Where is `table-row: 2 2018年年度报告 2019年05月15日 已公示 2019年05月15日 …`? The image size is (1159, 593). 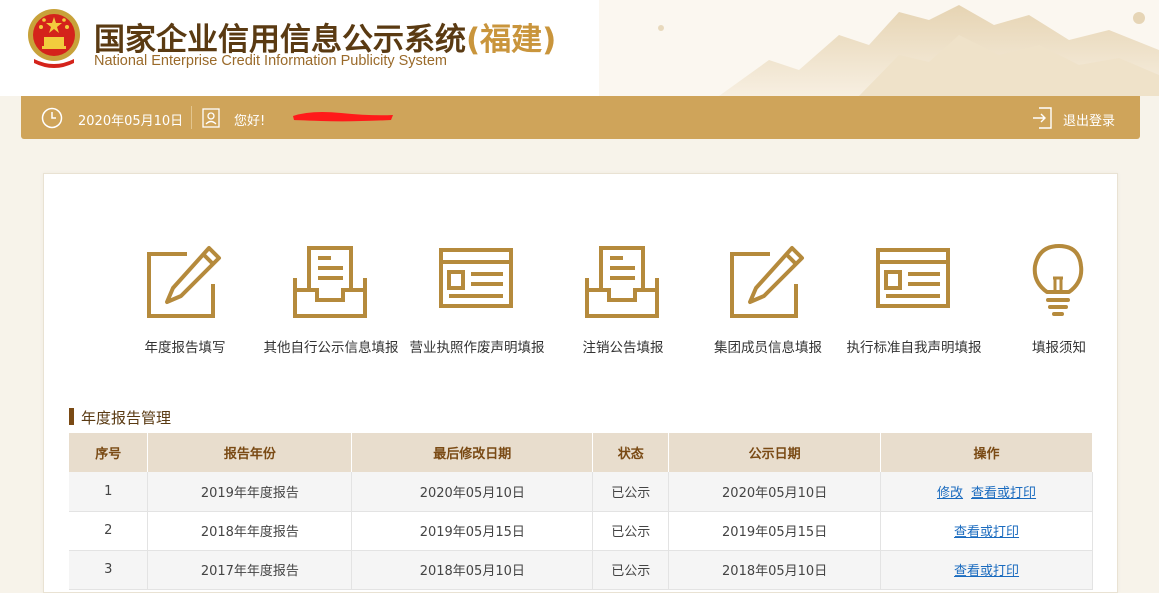
table-row: 2 2018年年度报告 2019年05月15日 已公示 2019年05月15日 … is located at coordinates (581, 531).